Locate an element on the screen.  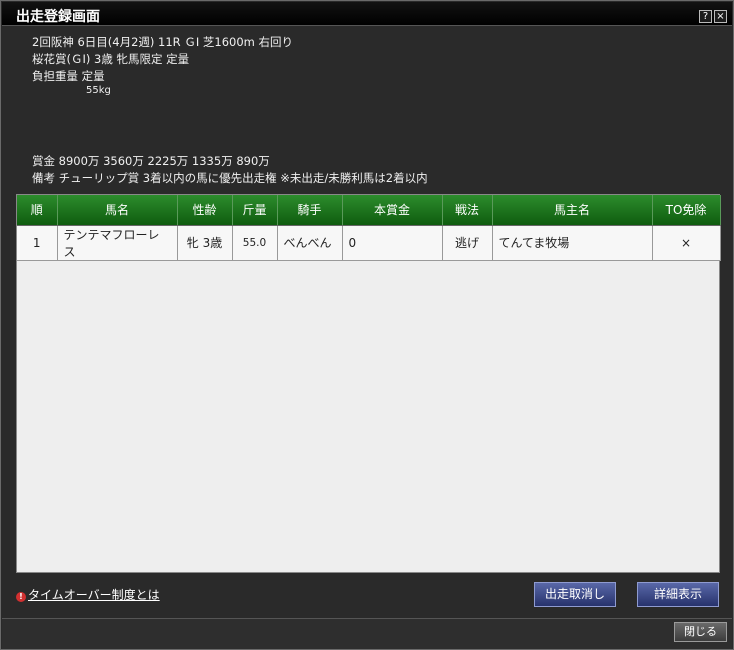
cell-to-exempt: × is located at coordinates (686, 243).